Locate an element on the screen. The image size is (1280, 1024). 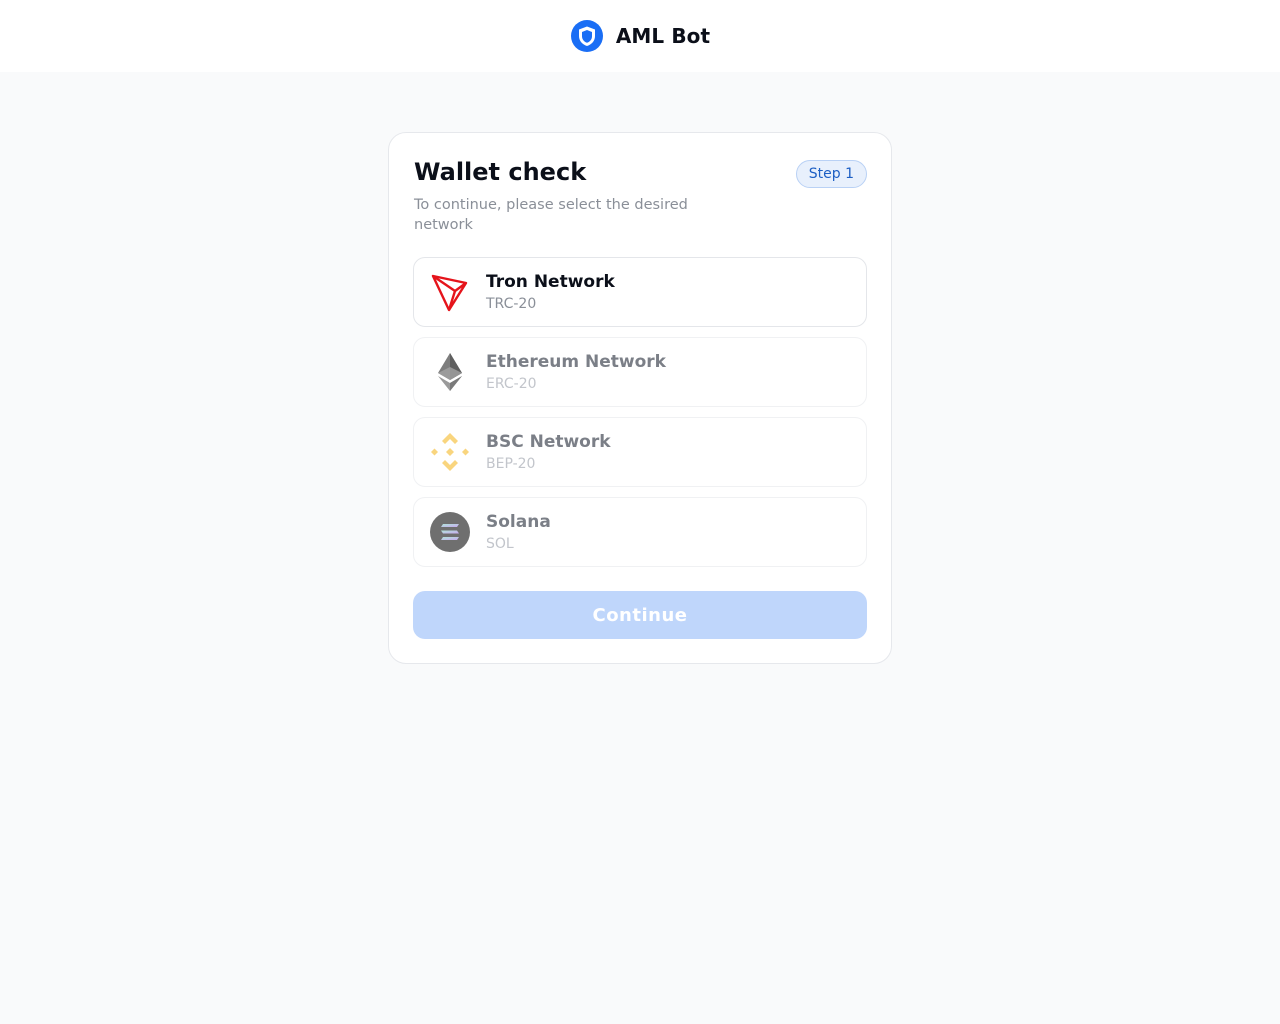
page-title: Wallet check is located at coordinates (500, 172).